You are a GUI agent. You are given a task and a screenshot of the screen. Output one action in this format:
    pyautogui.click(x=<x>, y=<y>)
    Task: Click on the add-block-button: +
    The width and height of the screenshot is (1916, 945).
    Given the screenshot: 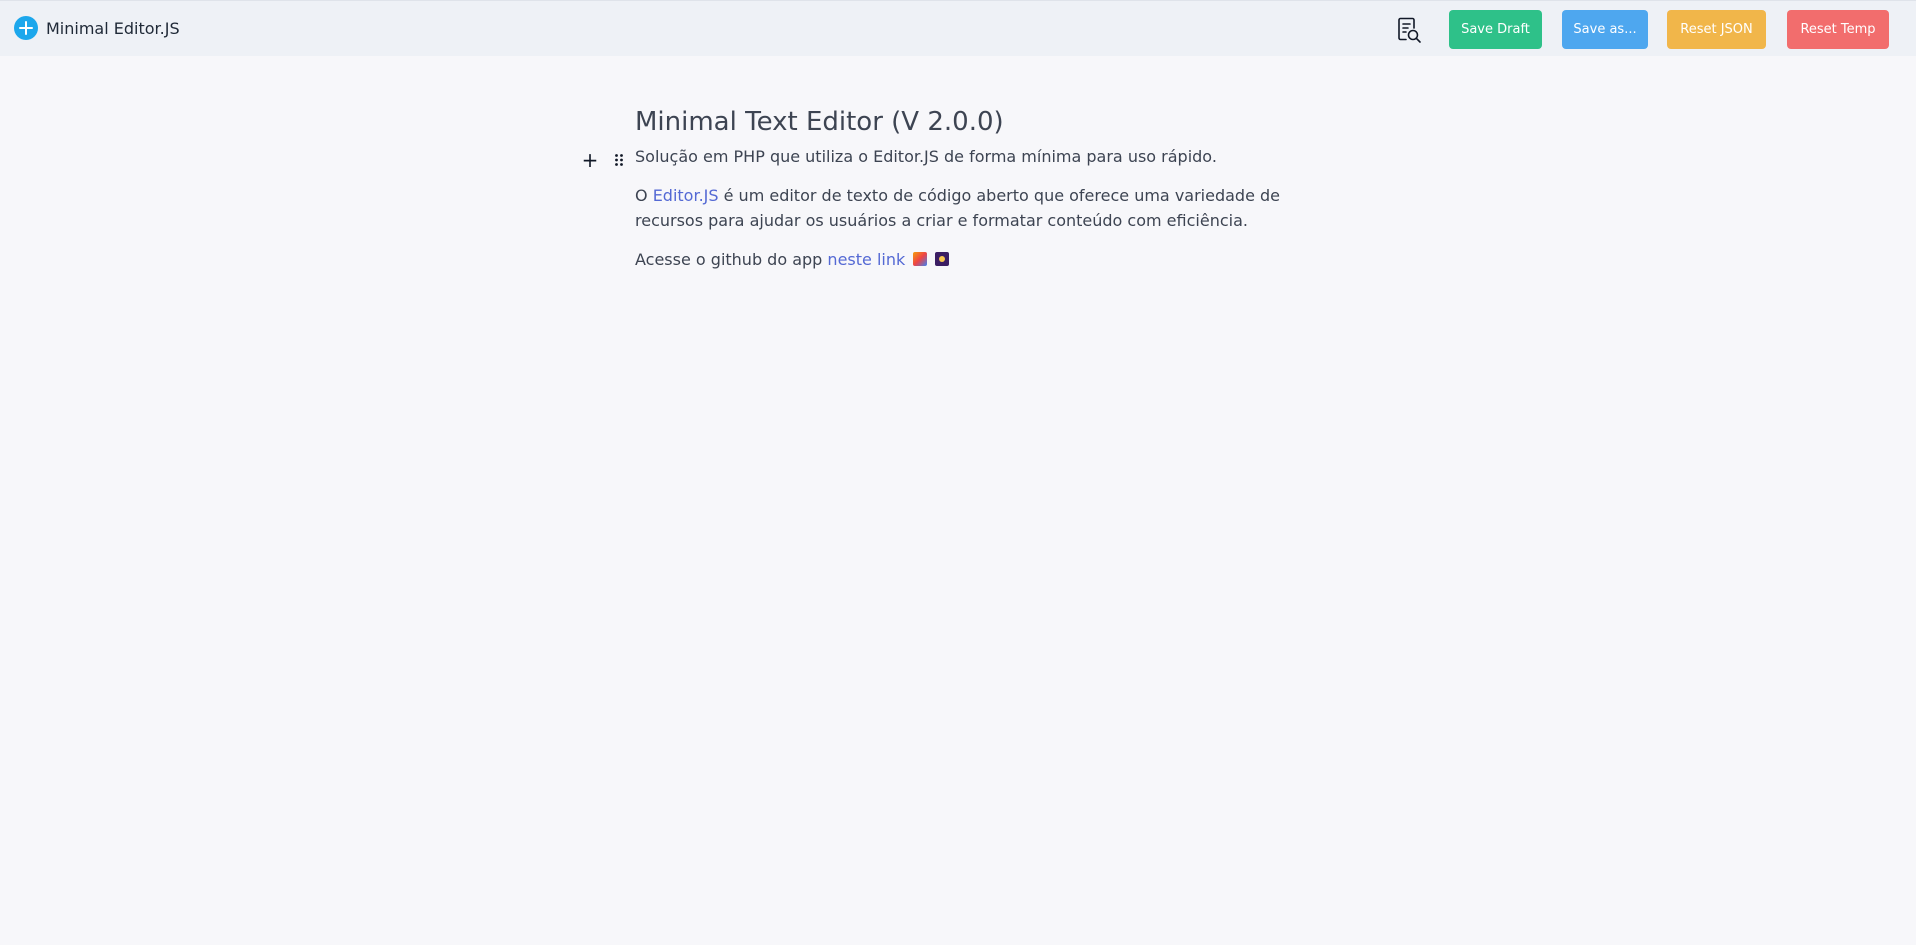 What is the action you would take?
    pyautogui.click(x=590, y=160)
    